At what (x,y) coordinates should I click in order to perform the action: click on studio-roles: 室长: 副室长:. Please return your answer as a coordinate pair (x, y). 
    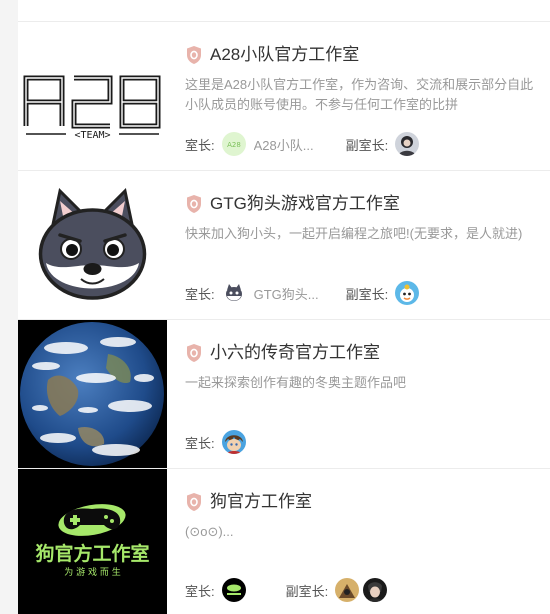
    Looking at the image, I should click on (286, 590).